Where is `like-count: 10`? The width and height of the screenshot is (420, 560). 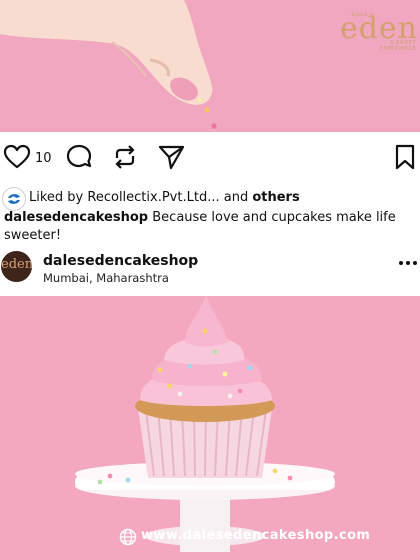 like-count: 10 is located at coordinates (43, 158).